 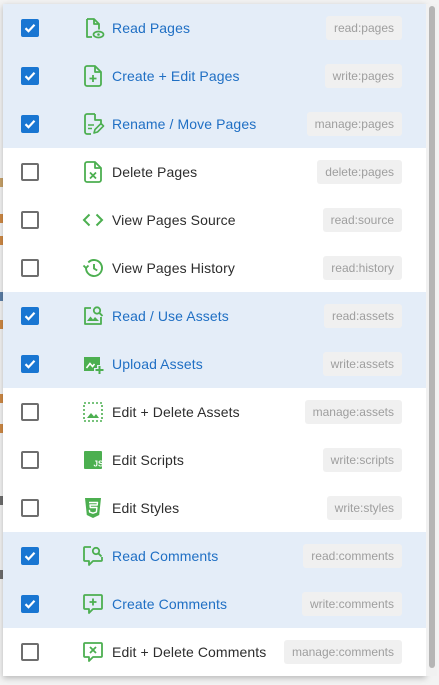 What do you see at coordinates (93, 460) in the screenshot?
I see `javascript-icon: JS` at bounding box center [93, 460].